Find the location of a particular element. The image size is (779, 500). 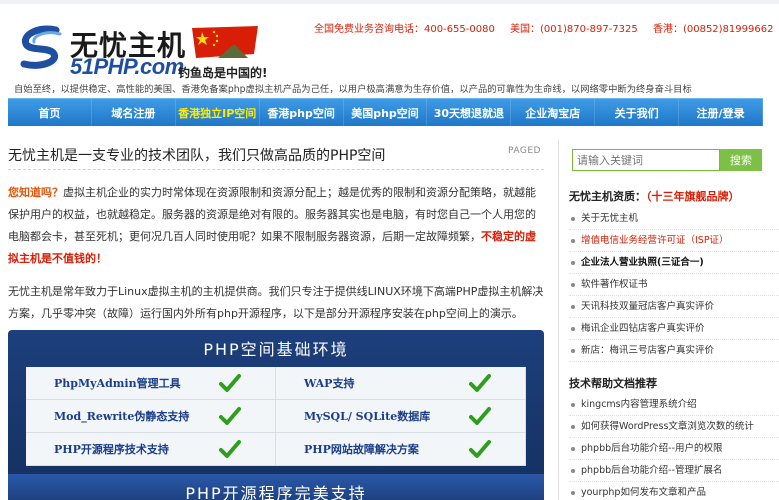

feature-label: PHP网站故障解决方案 is located at coordinates (361, 449).